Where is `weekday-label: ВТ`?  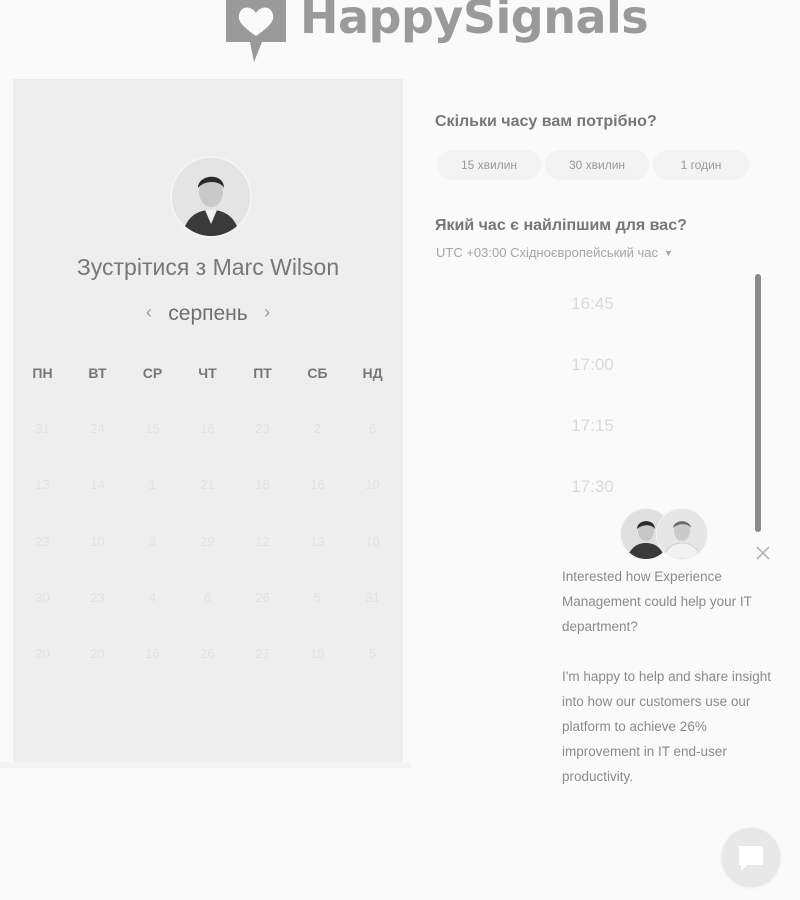
weekday-label: ВТ is located at coordinates (97, 373).